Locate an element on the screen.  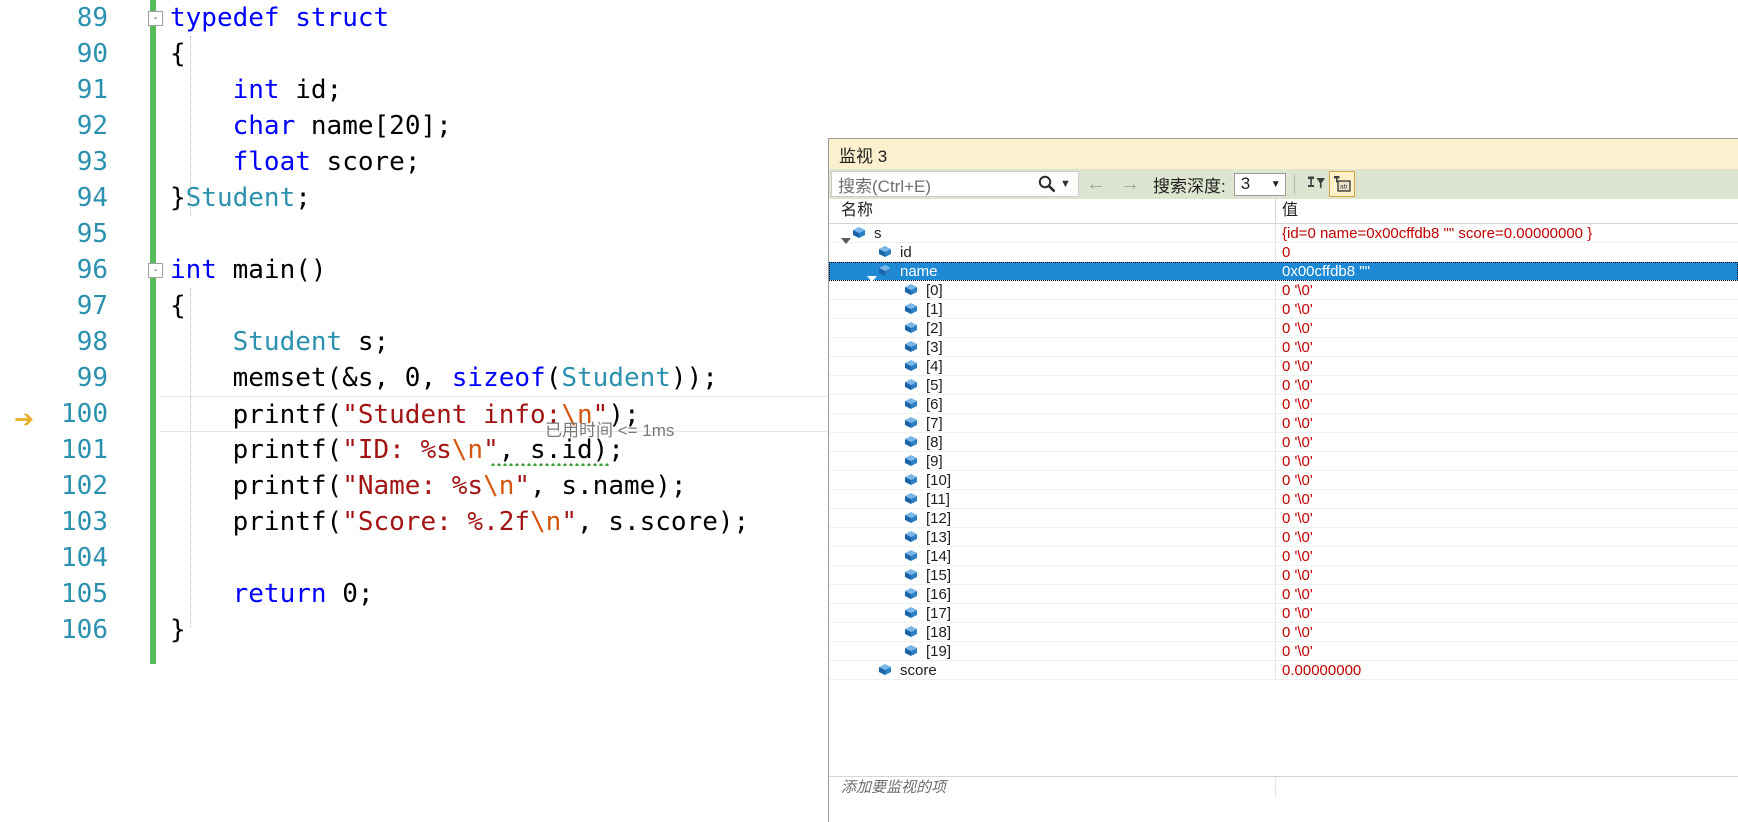
hex-display-button: ab is located at coordinates (1341, 184).